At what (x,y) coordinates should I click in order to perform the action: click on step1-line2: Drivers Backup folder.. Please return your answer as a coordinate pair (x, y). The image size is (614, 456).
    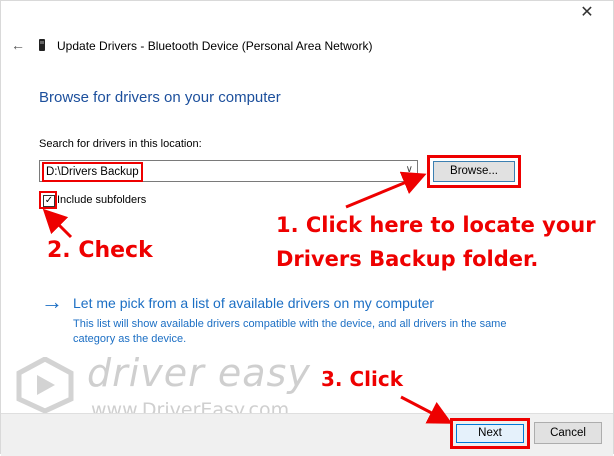
    Looking at the image, I should click on (407, 259).